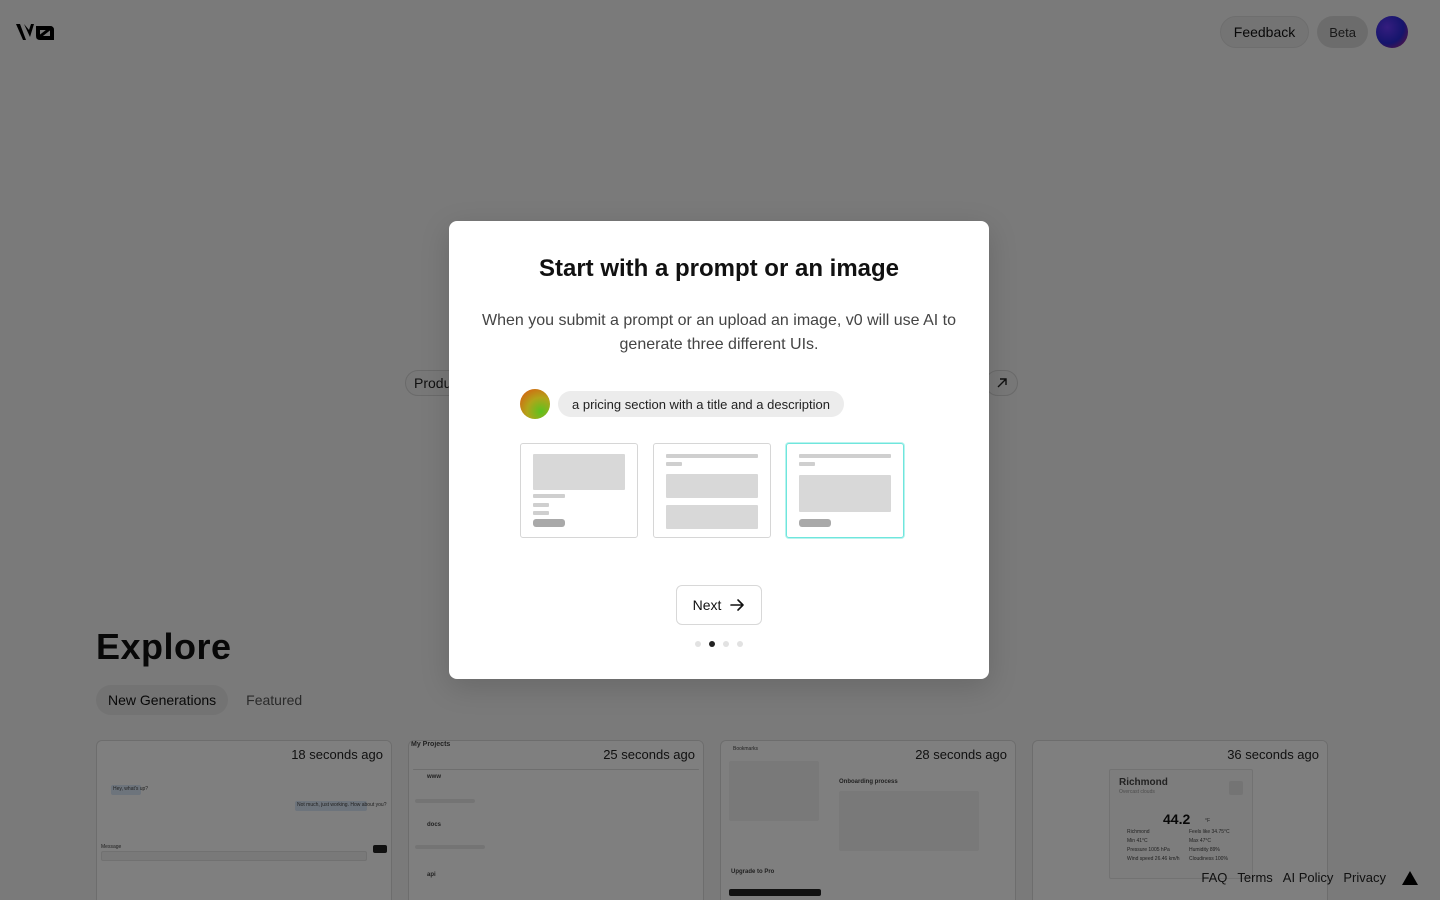 Image resolution: width=1440 pixels, height=900 pixels. Describe the element at coordinates (719, 644) in the screenshot. I see `step-indicator` at that location.